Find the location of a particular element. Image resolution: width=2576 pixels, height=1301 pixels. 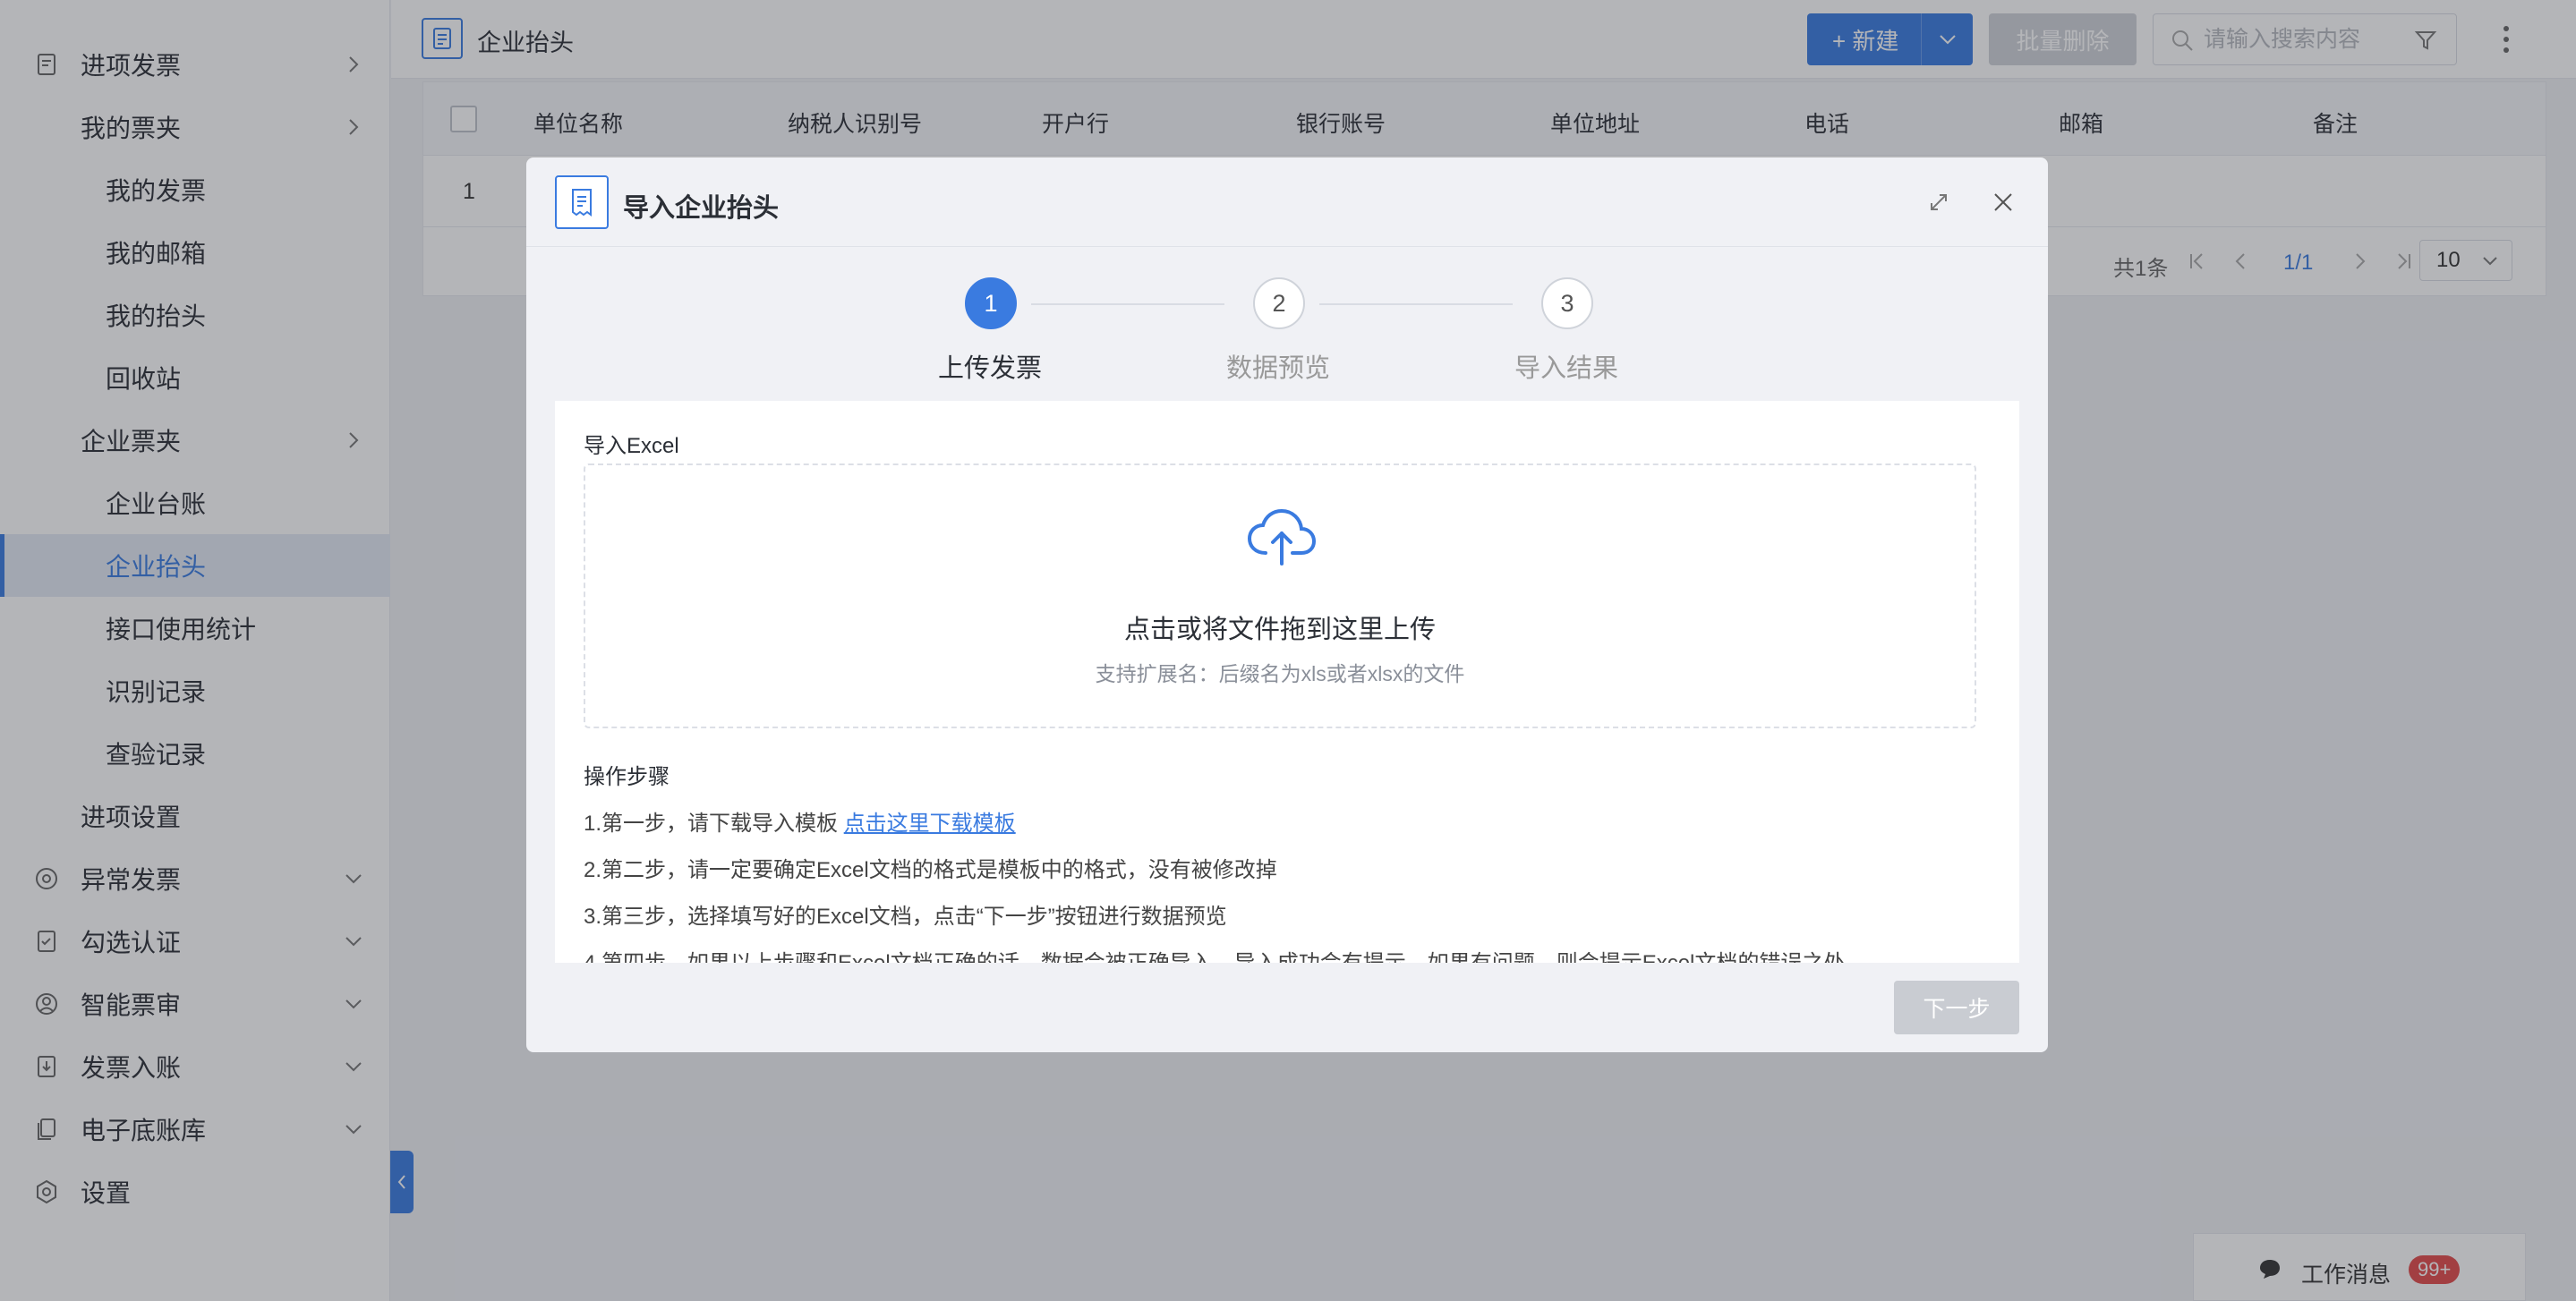

step-label: 数据预览 is located at coordinates (1277, 368).